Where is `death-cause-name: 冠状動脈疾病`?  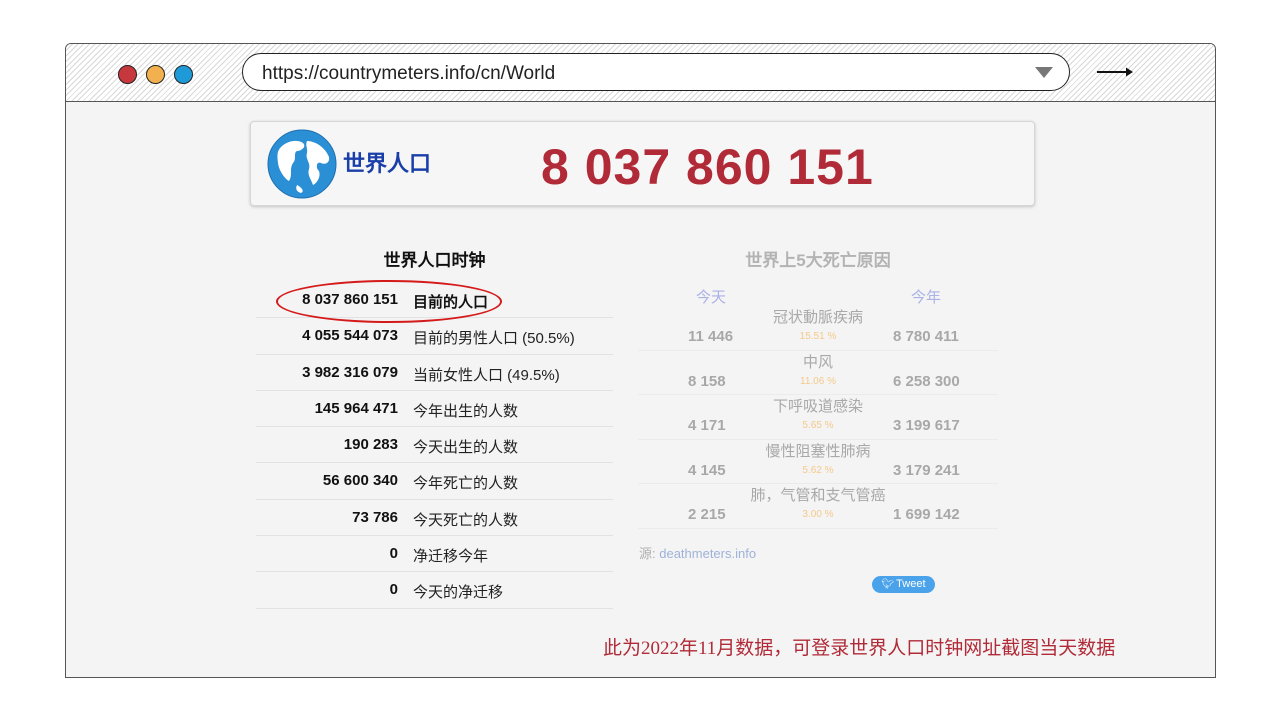 death-cause-name: 冠状動脈疾病 is located at coordinates (817, 317).